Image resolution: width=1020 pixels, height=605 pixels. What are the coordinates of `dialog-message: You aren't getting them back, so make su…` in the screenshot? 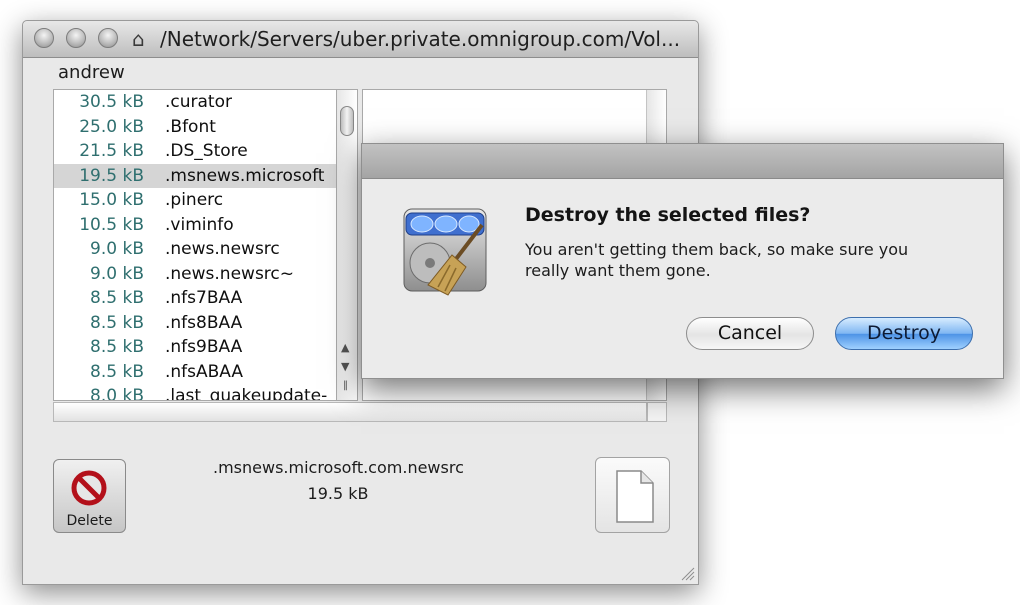 It's located at (717, 260).